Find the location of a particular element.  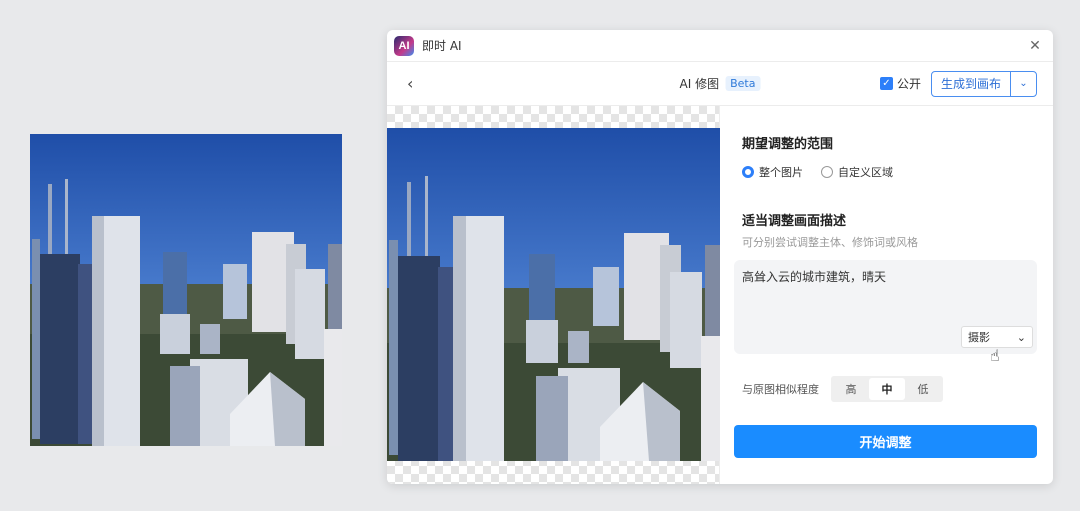

hand-cursor-icon: ☝ is located at coordinates (995, 355).